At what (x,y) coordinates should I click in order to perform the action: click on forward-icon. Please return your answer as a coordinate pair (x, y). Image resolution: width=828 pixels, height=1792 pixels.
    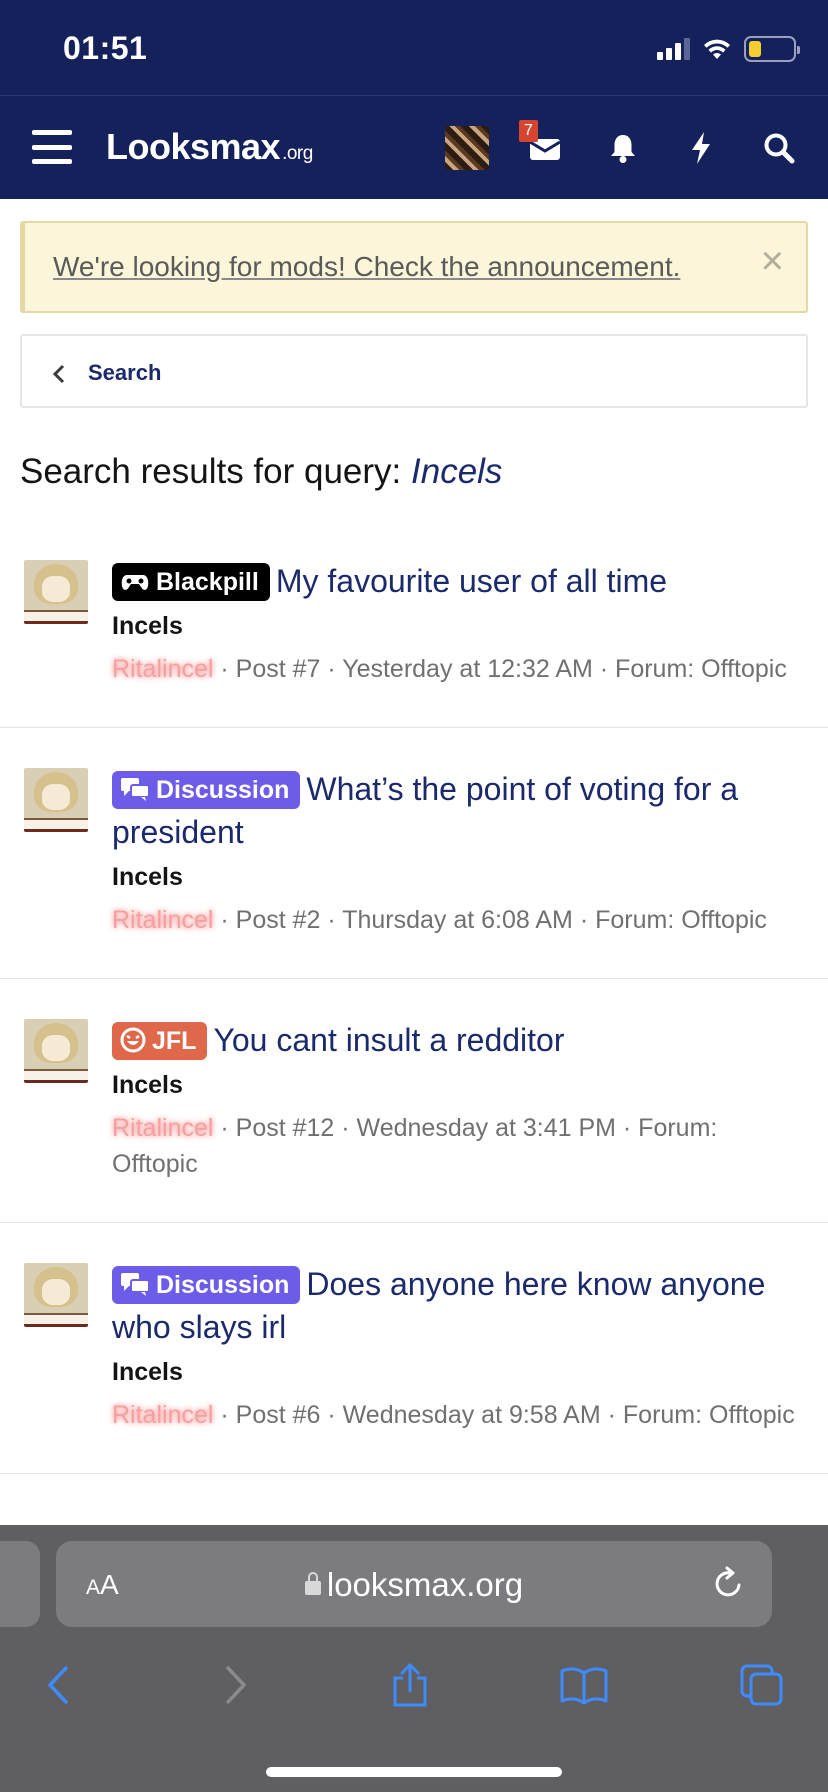
    Looking at the image, I should click on (236, 1685).